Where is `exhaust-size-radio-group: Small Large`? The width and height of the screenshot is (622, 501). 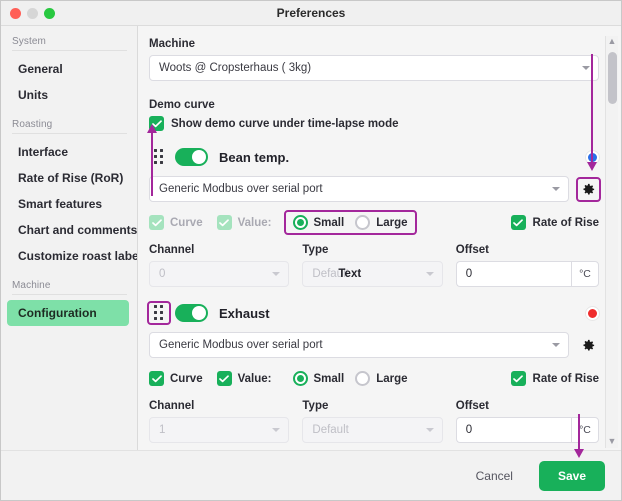 exhaust-size-radio-group: Small Large is located at coordinates (350, 378).